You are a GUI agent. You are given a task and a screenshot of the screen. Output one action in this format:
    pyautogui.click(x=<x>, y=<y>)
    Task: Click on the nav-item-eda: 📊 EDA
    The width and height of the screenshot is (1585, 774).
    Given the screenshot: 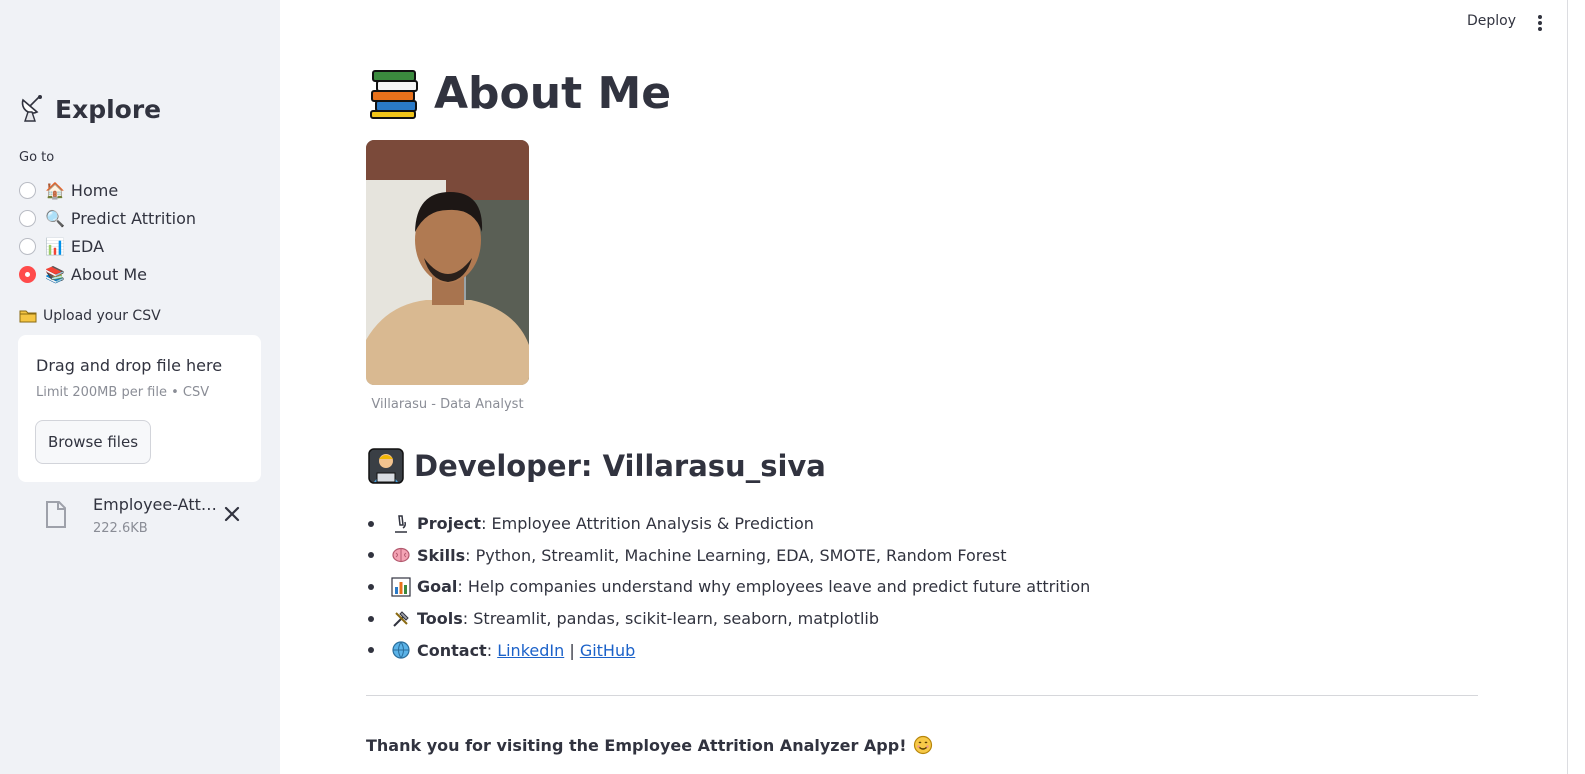 What is the action you would take?
    pyautogui.click(x=107, y=246)
    